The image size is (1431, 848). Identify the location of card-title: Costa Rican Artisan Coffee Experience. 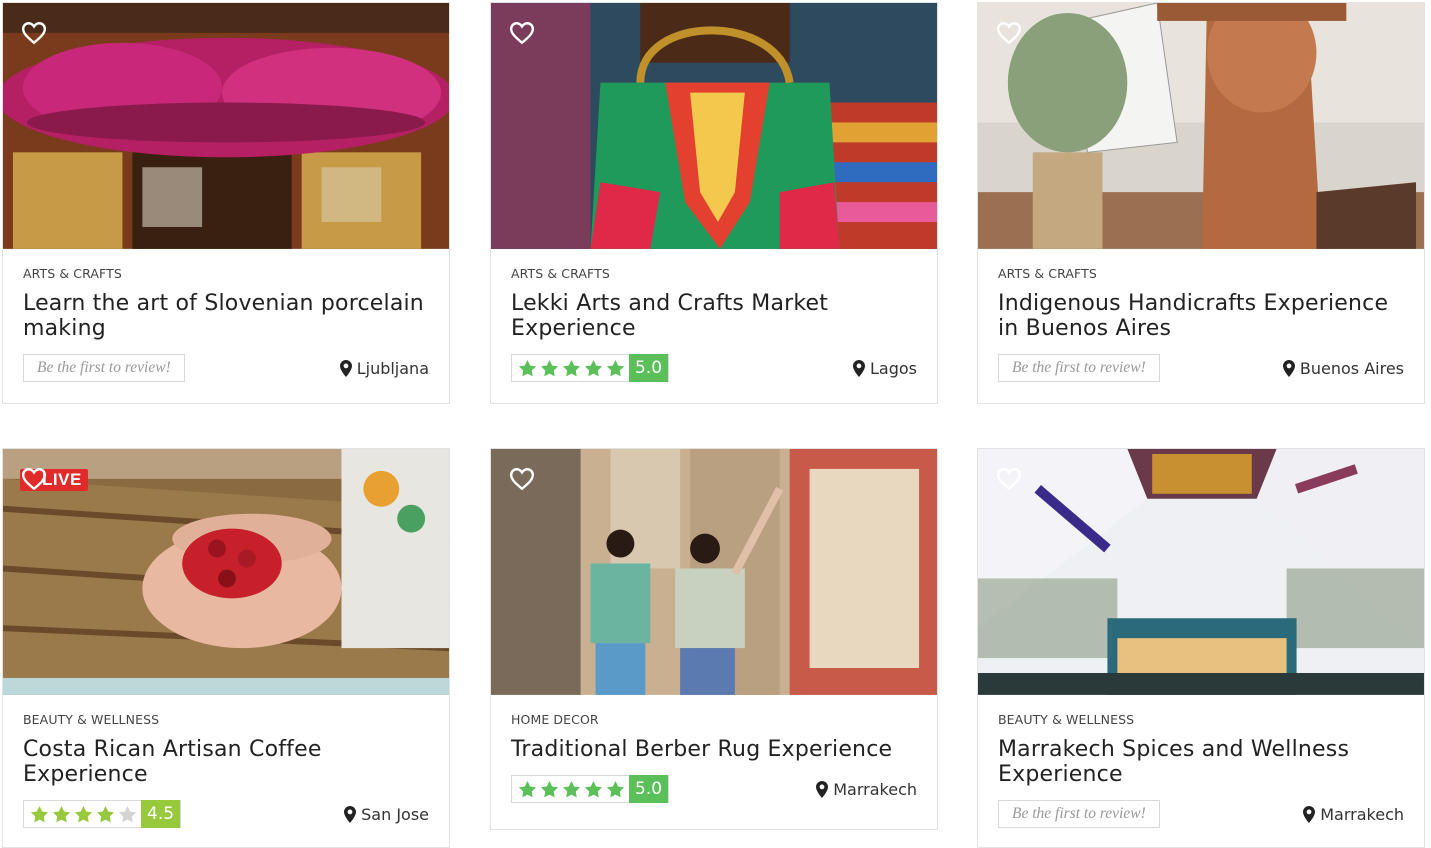
(226, 762).